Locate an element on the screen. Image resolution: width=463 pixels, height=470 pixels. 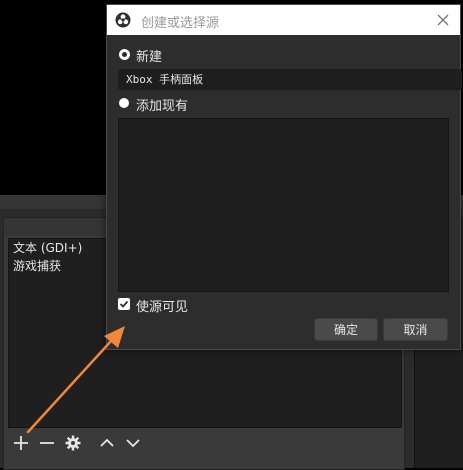
dialog-titlebar: 创建或选择源 is located at coordinates (283, 20).